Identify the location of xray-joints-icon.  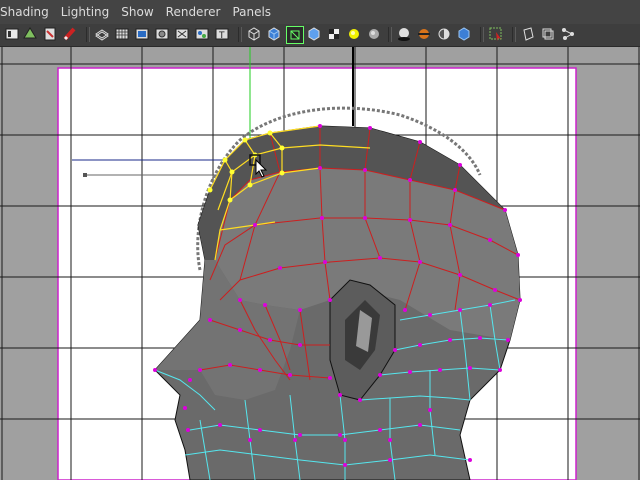
(548, 34).